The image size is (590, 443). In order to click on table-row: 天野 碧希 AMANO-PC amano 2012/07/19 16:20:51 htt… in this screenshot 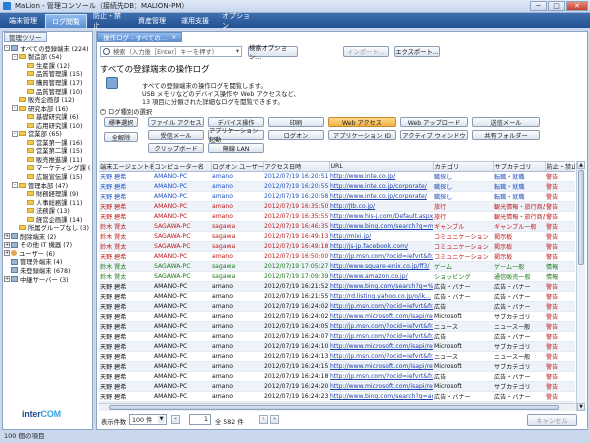, I will do `click(337, 176)`.